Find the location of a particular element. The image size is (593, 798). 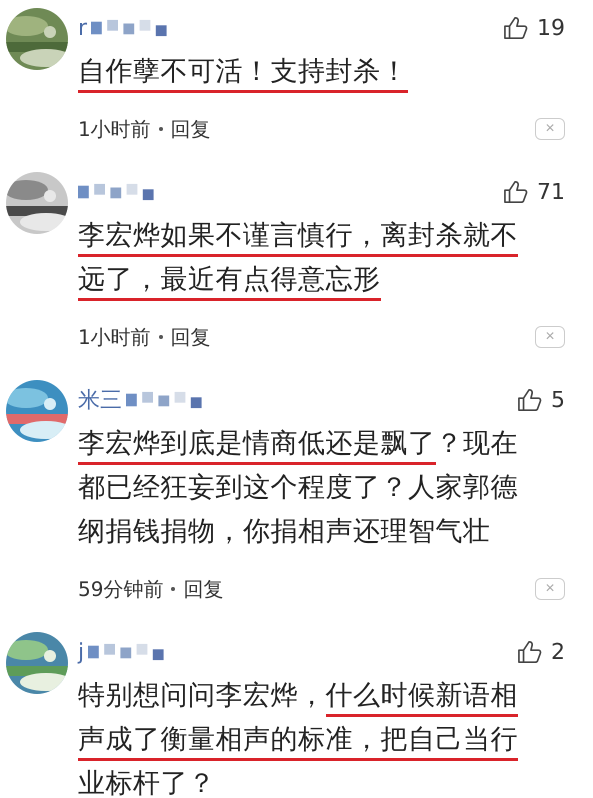

like-count: 71 is located at coordinates (551, 192).